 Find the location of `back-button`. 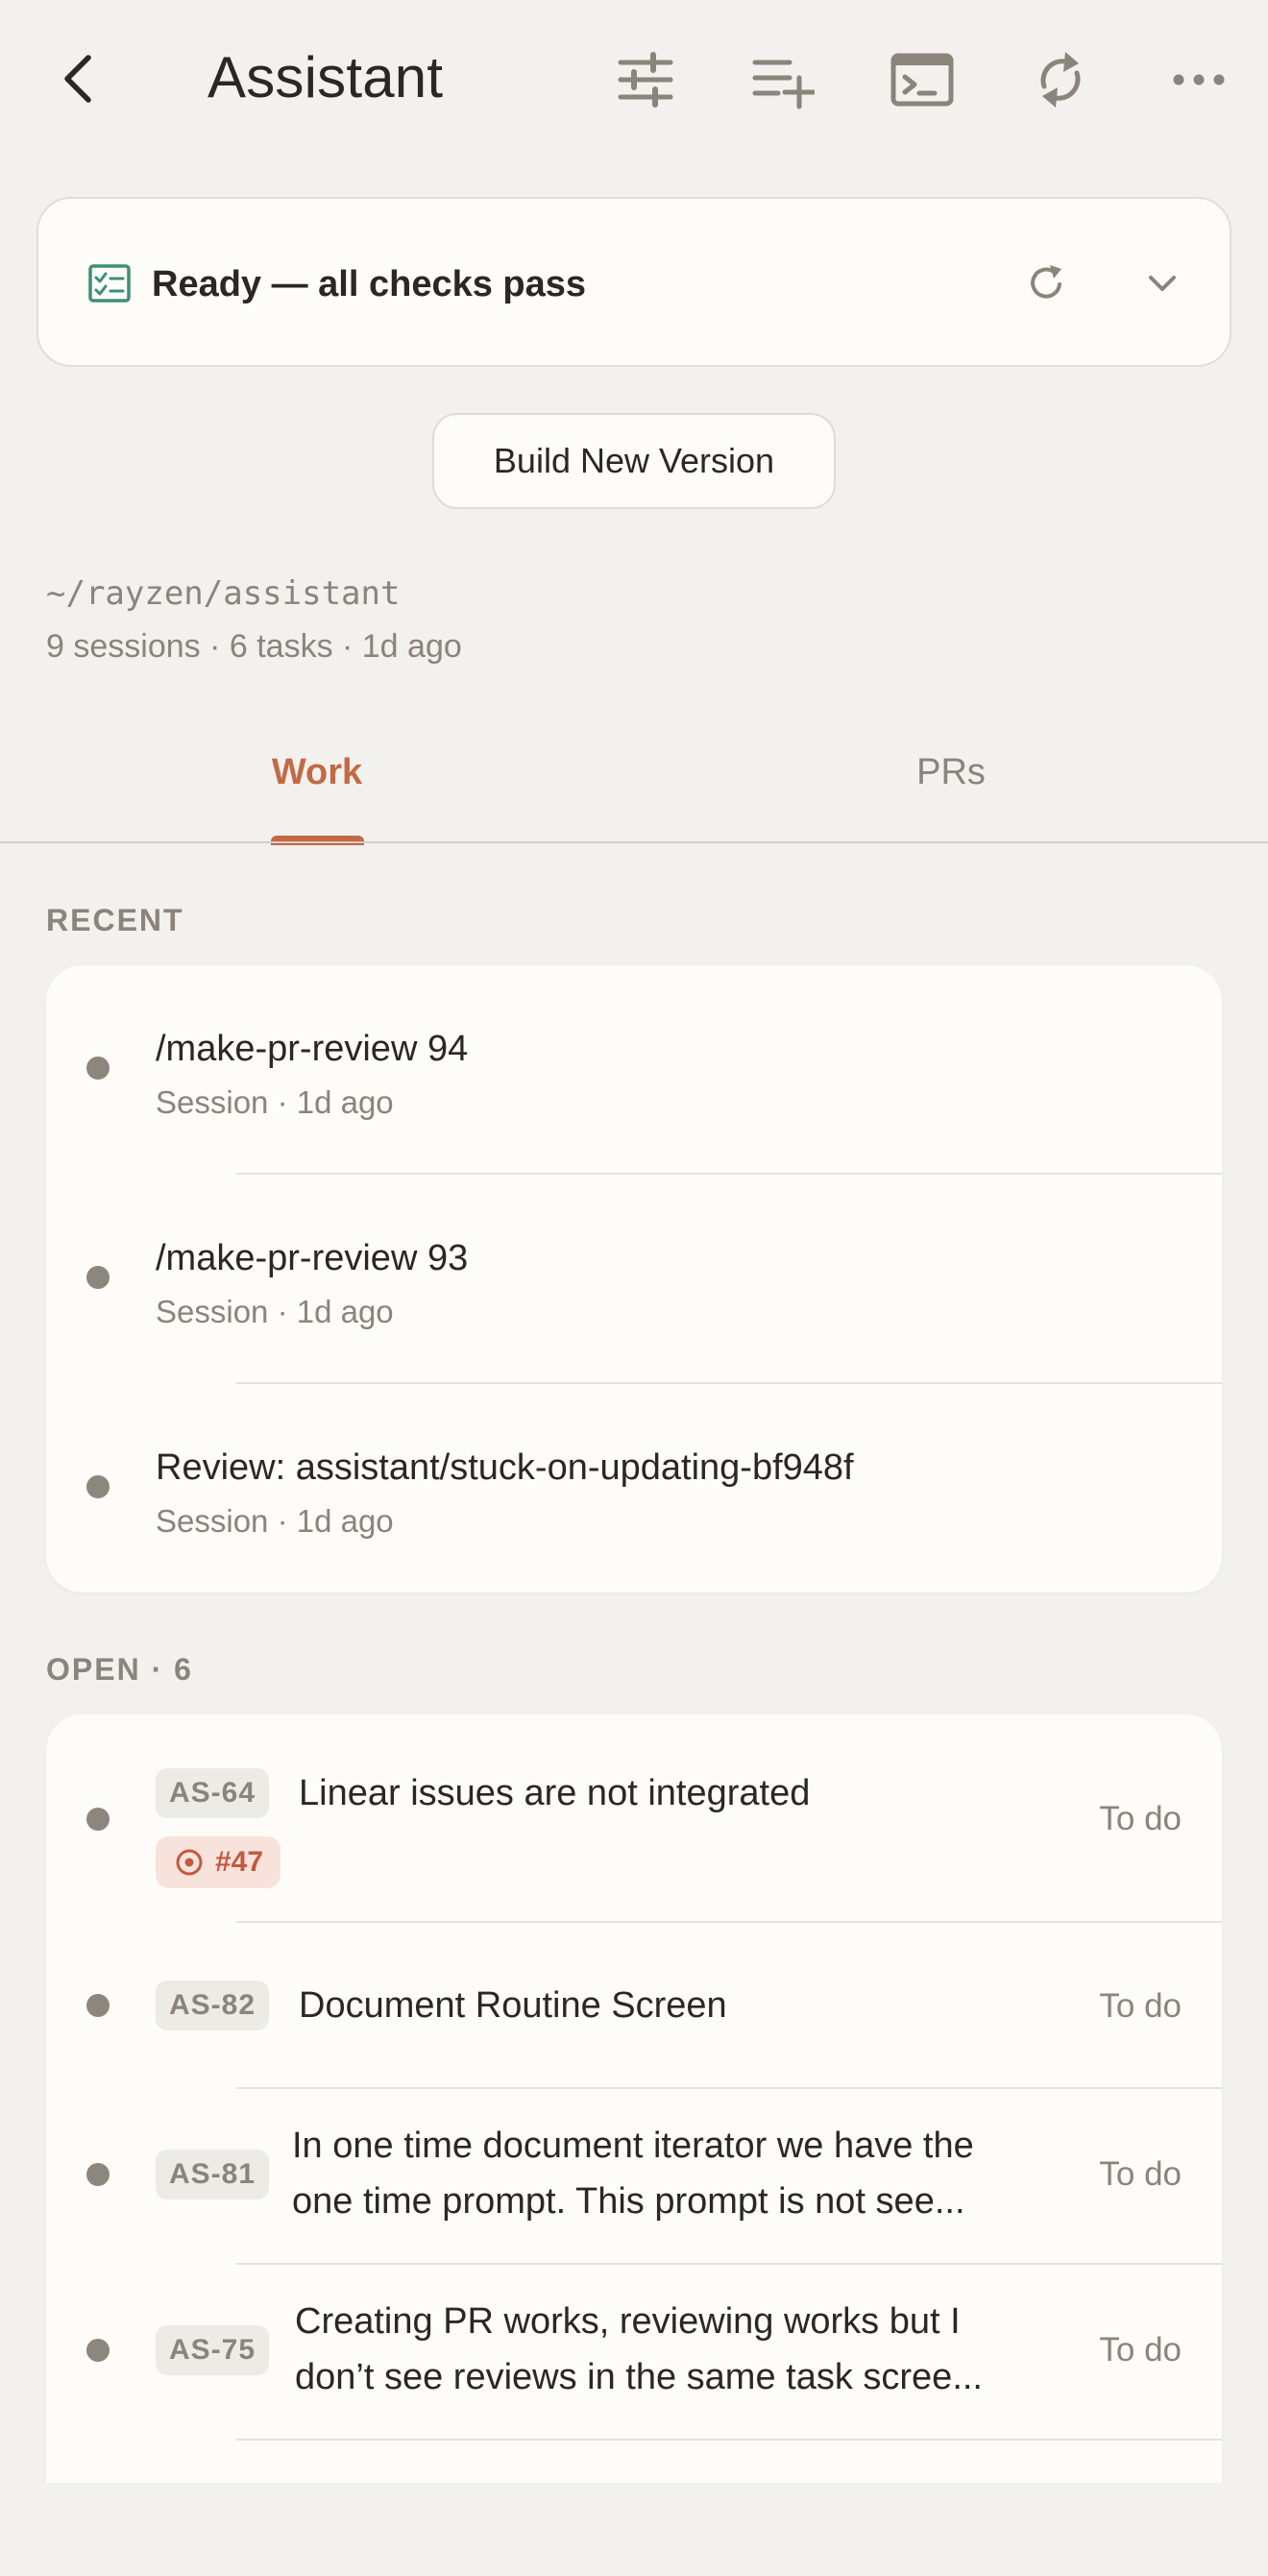

back-button is located at coordinates (81, 79).